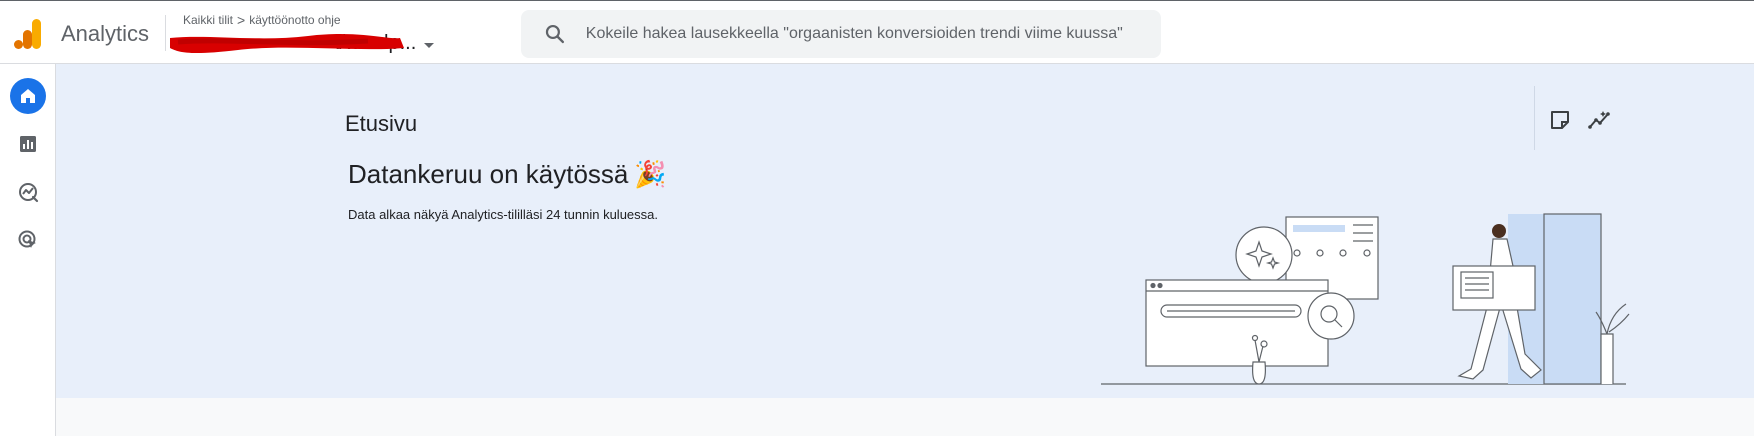 This screenshot has height=436, width=1754. I want to click on welcome-illustration, so click(1365, 299).